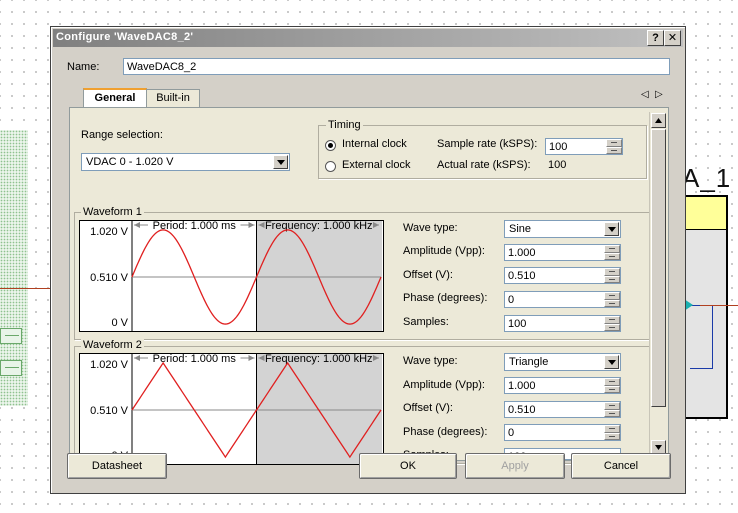 The width and height of the screenshot is (738, 513). I want to click on waveform1-offset-input: 0.510, so click(562, 275).